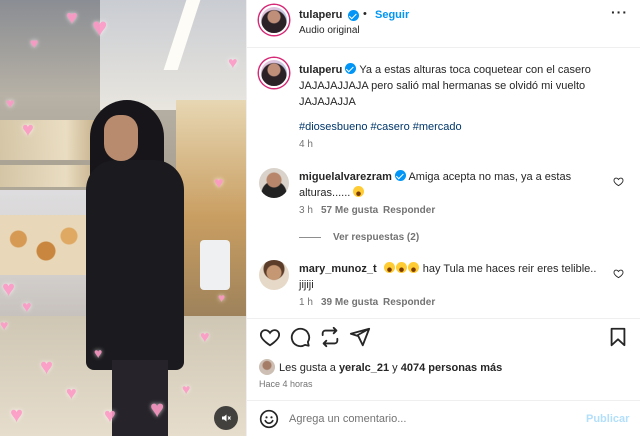  What do you see at coordinates (310, 237) in the screenshot?
I see `replies-divider` at bounding box center [310, 237].